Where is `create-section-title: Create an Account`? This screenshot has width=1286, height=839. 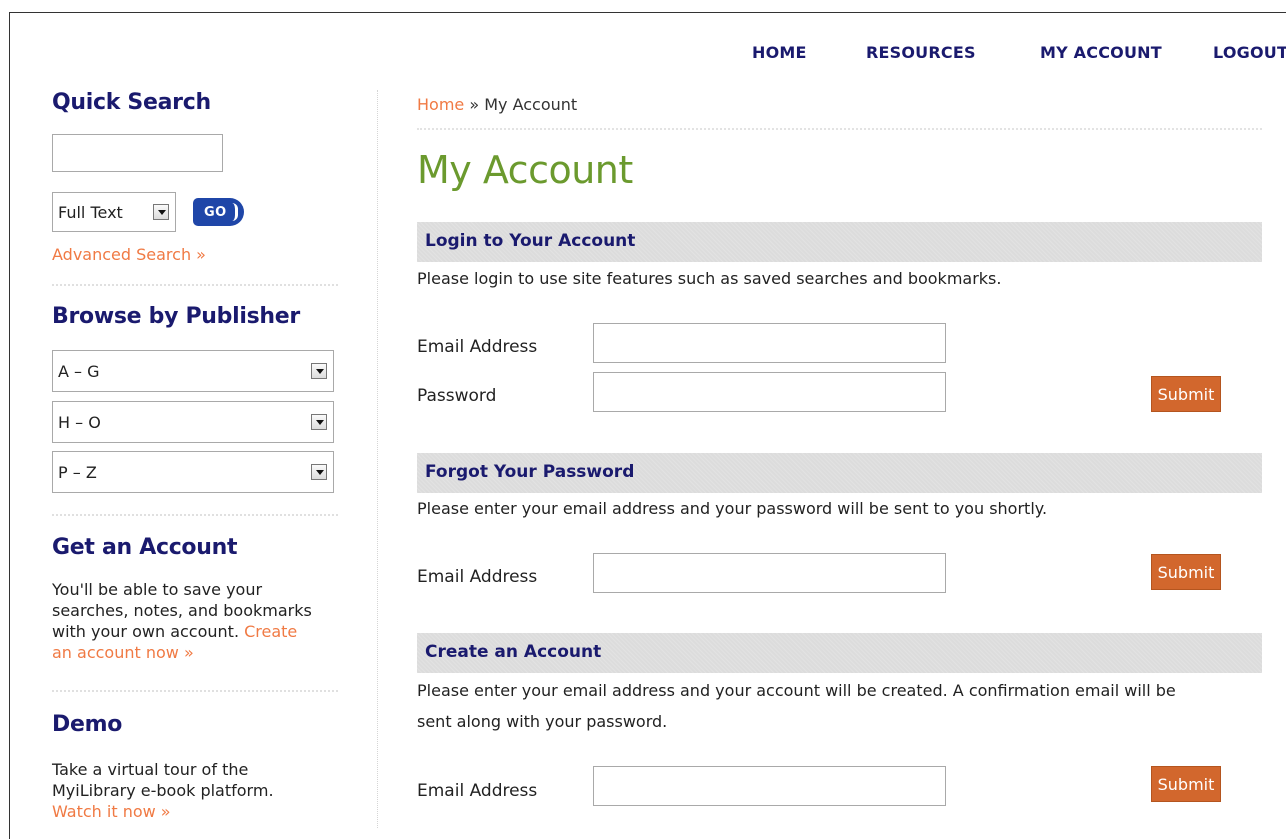 create-section-title: Create an Account is located at coordinates (513, 652).